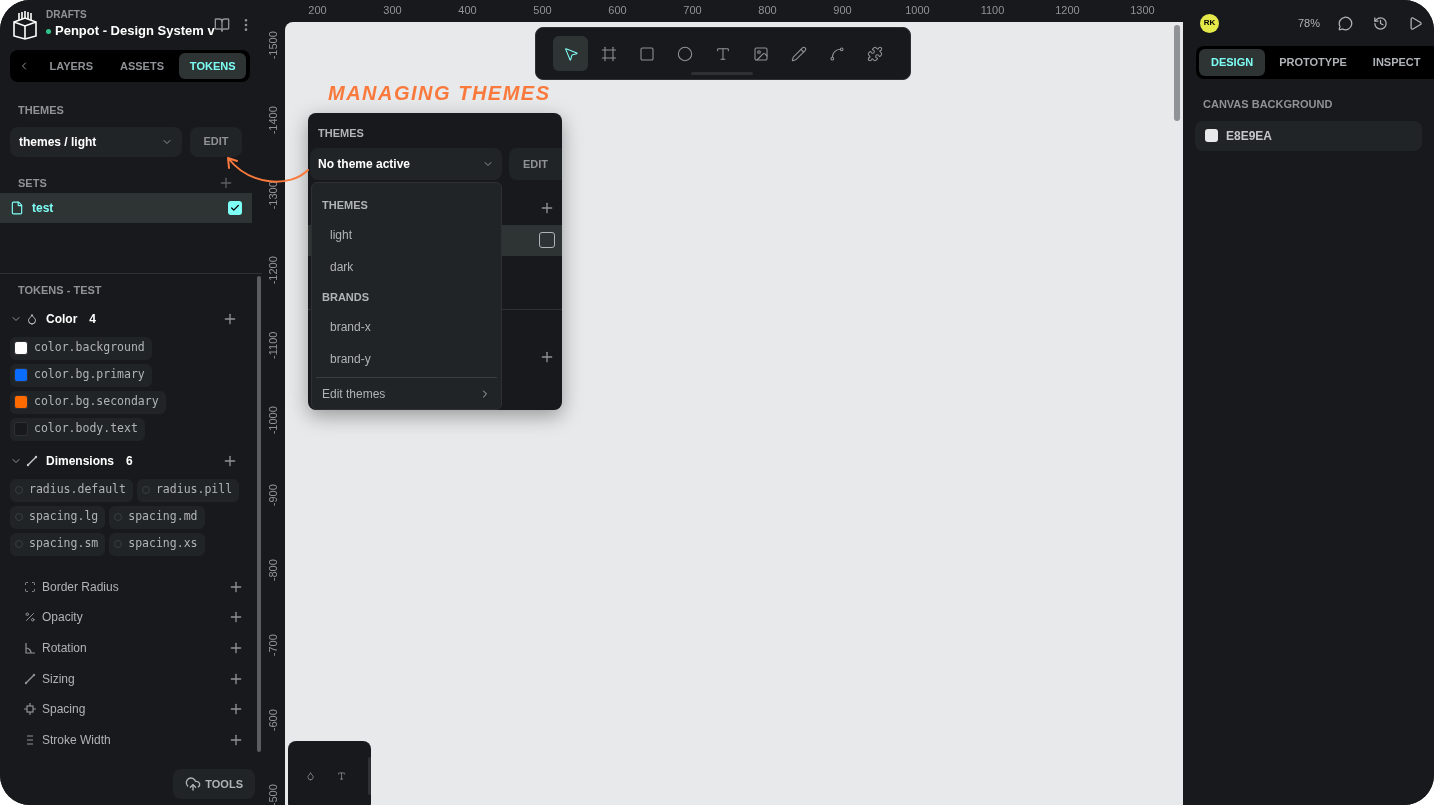 The image size is (1434, 805). I want to click on group-count: 4, so click(93, 319).